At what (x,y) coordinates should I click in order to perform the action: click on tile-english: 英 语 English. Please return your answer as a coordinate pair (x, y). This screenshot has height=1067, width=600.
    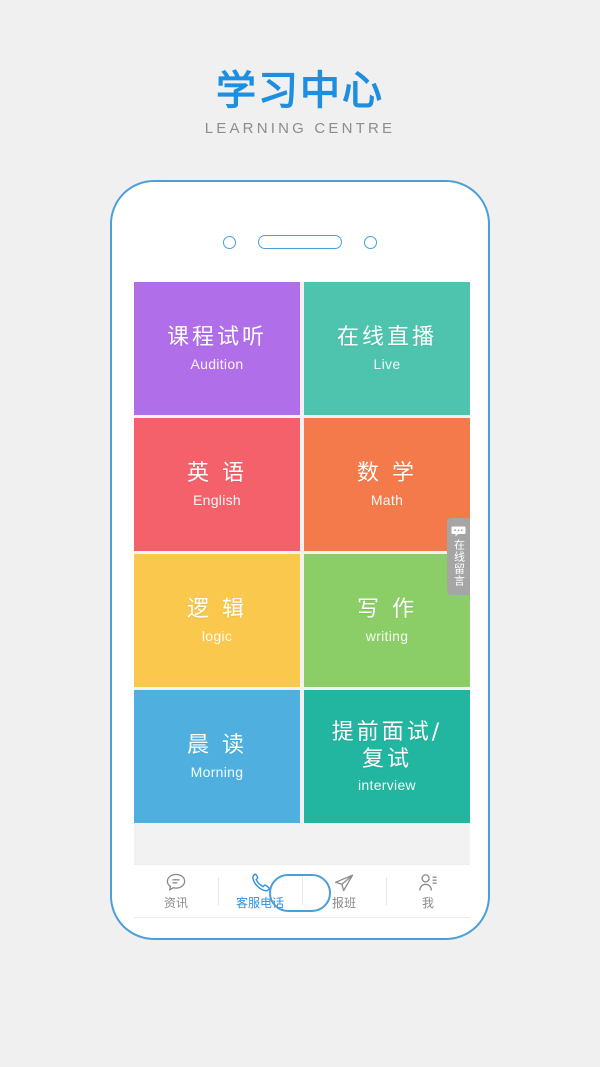
    Looking at the image, I should click on (217, 484).